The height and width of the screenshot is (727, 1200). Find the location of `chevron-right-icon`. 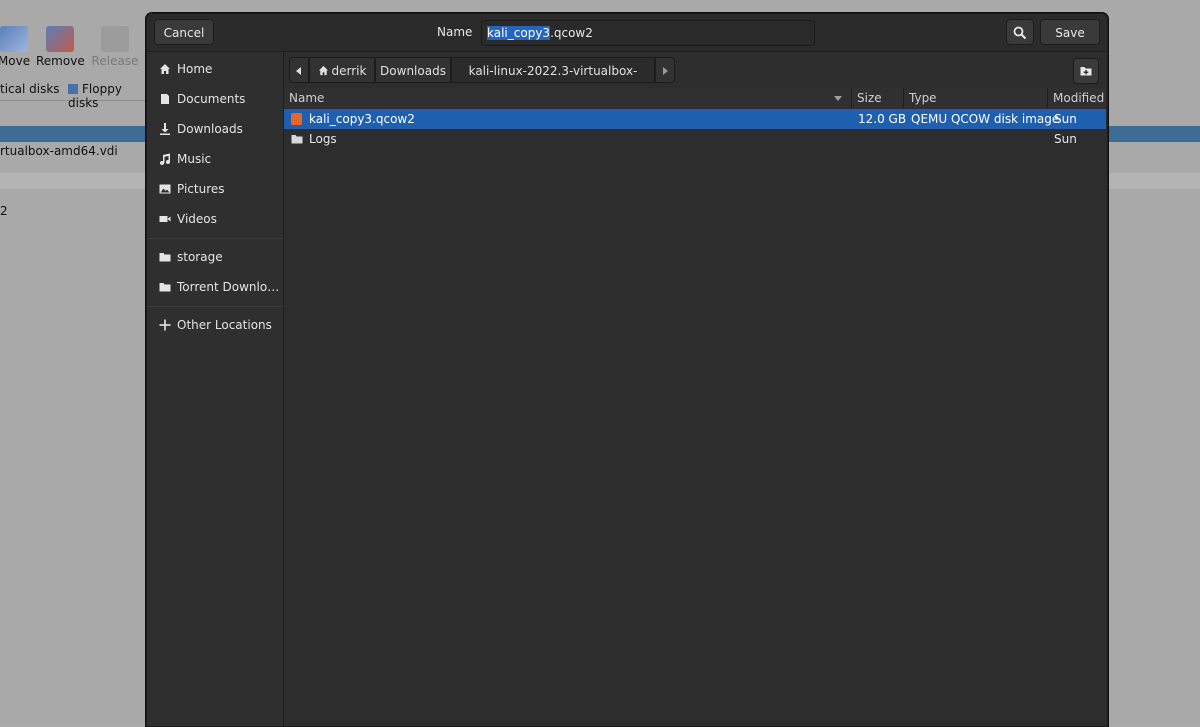

chevron-right-icon is located at coordinates (665, 71).